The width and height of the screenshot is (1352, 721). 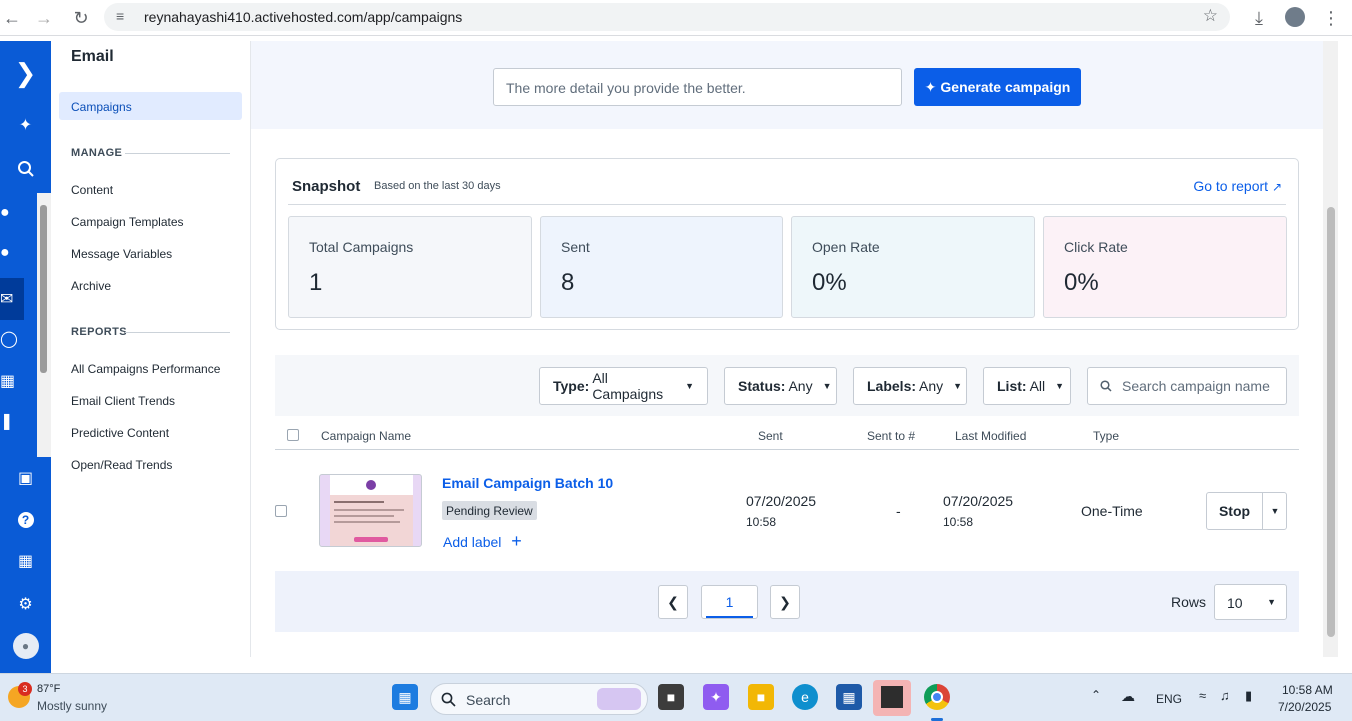 What do you see at coordinates (121, 254) in the screenshot?
I see `sidebar-item-message-variables: Message Variables` at bounding box center [121, 254].